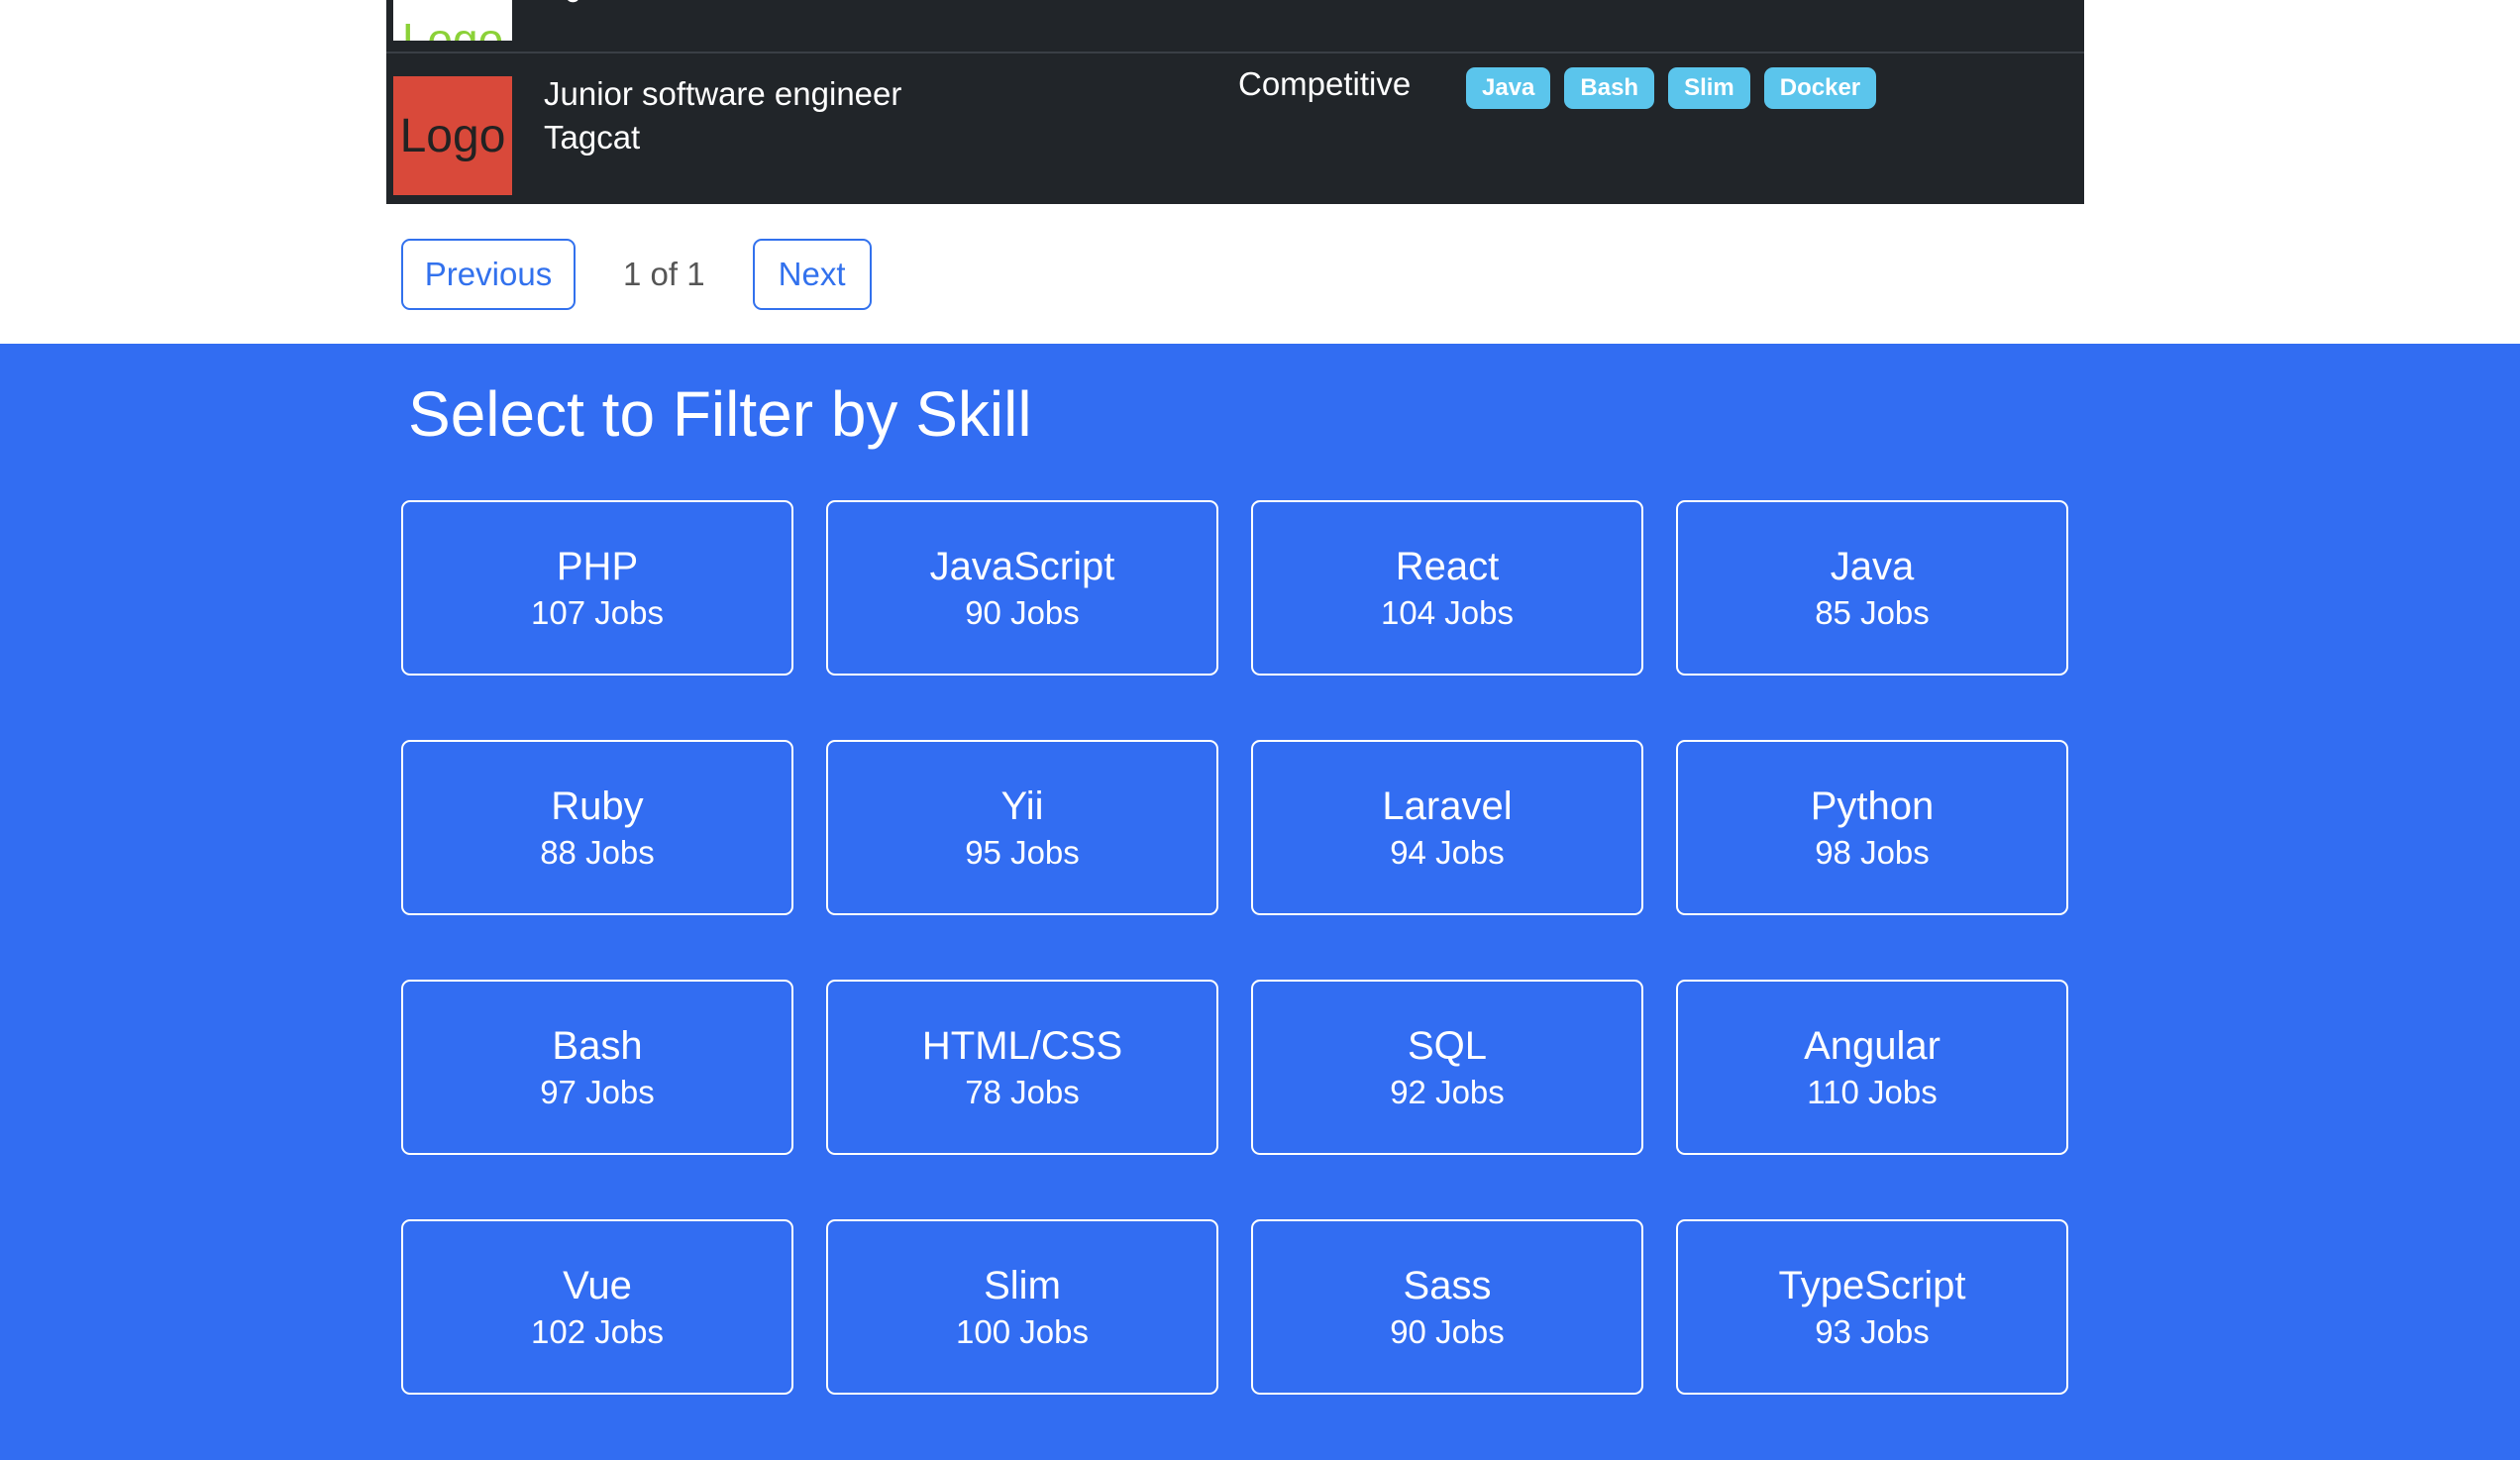  I want to click on skill-job-count: 94 Jobs, so click(1447, 852).